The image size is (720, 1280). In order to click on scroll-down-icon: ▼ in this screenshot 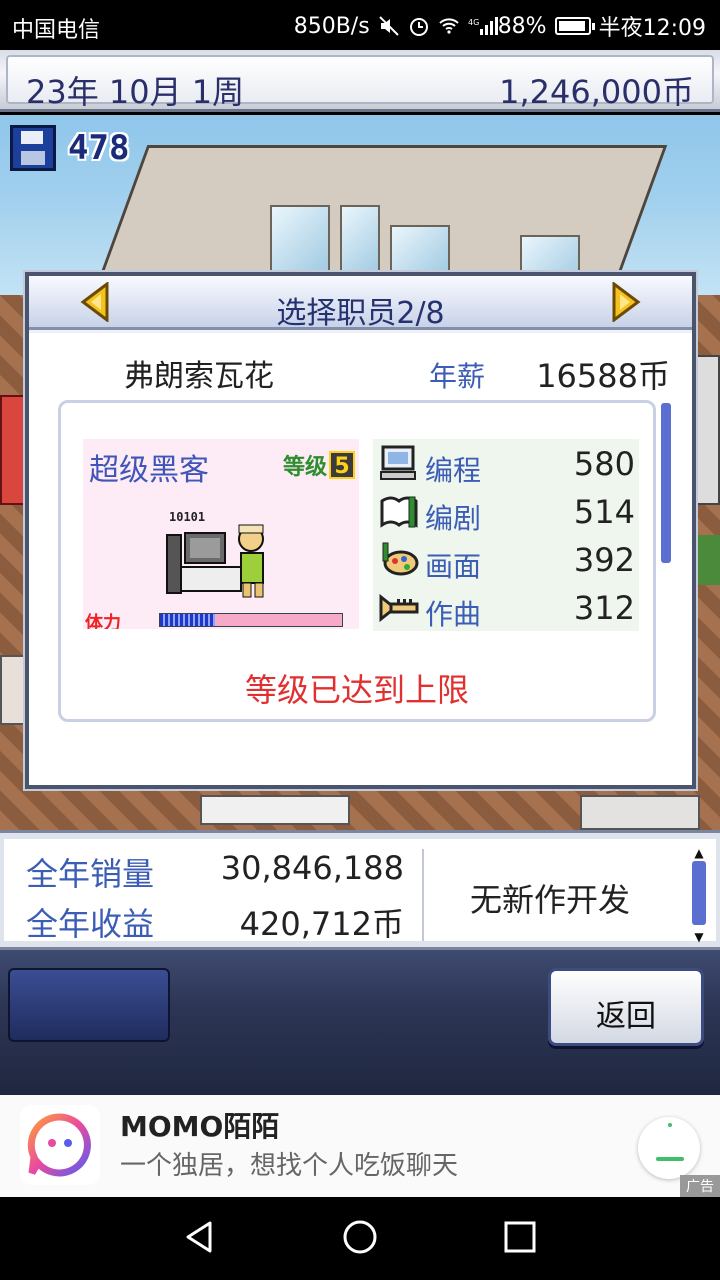, I will do `click(699, 937)`.